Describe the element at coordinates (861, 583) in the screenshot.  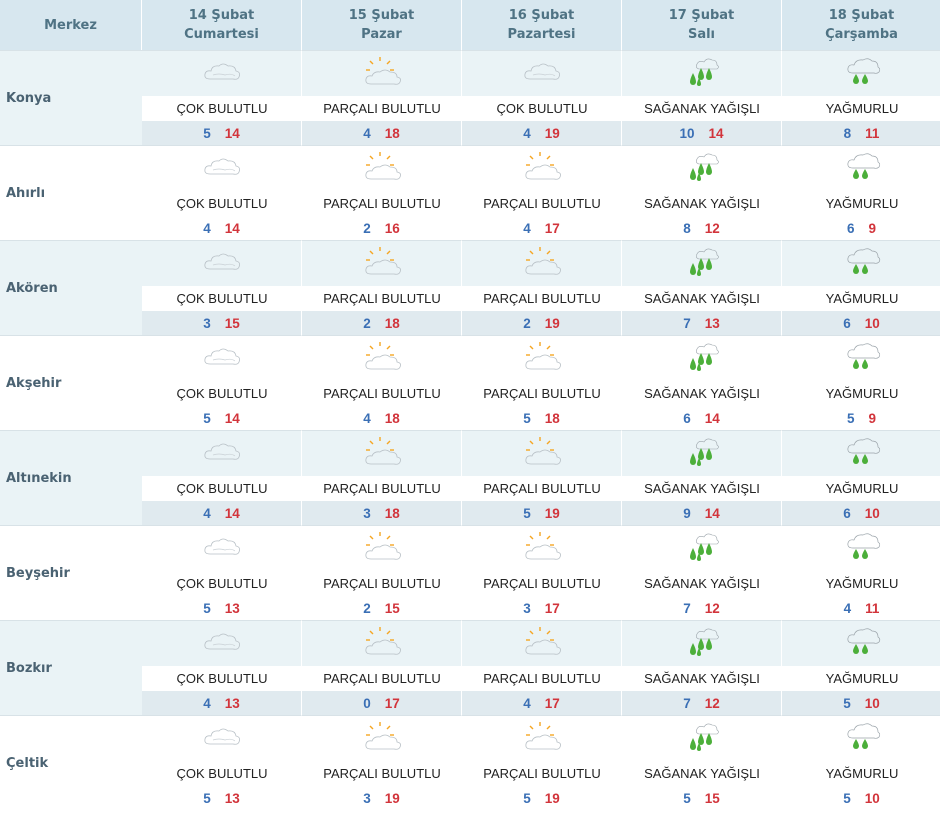
I see `condition-label: YAĞMURLU` at that location.